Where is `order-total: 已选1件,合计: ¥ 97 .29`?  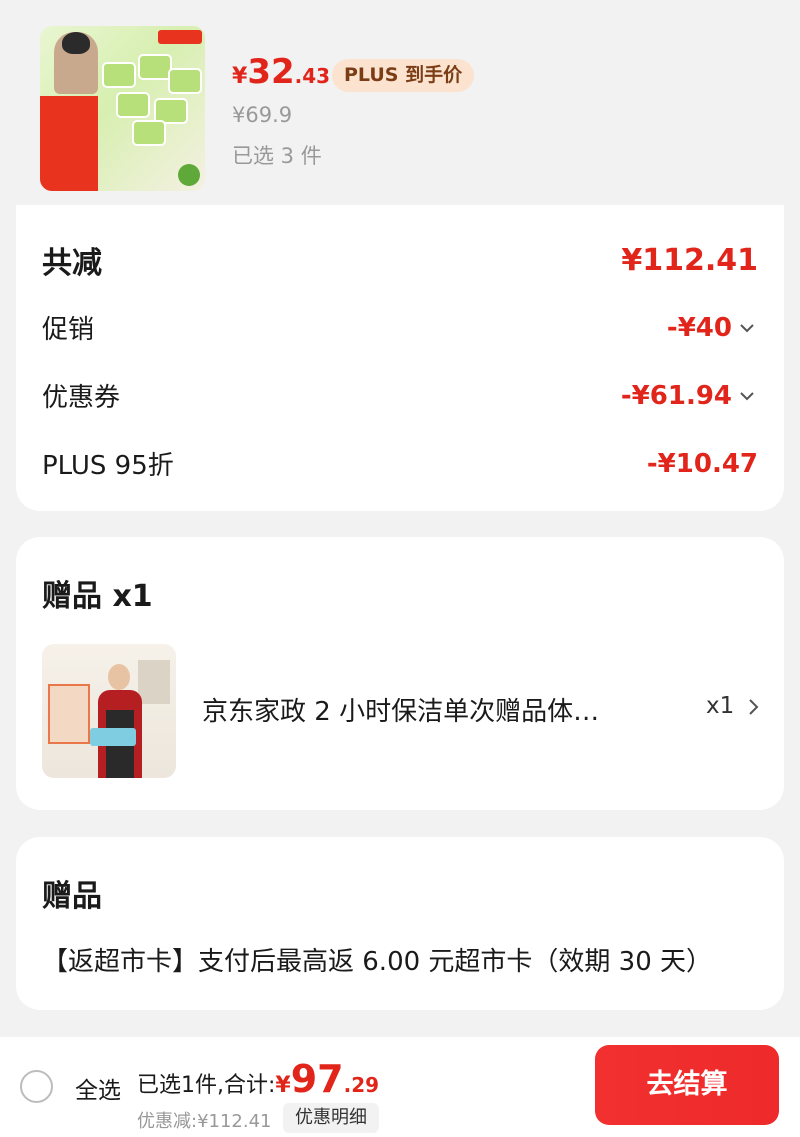 order-total: 已选1件,合计: ¥ 97 .29 is located at coordinates (258, 1079).